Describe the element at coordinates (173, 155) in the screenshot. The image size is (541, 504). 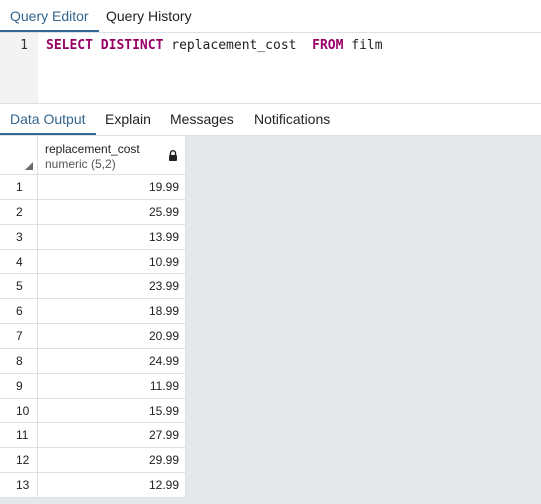
I see `lock-icon` at that location.